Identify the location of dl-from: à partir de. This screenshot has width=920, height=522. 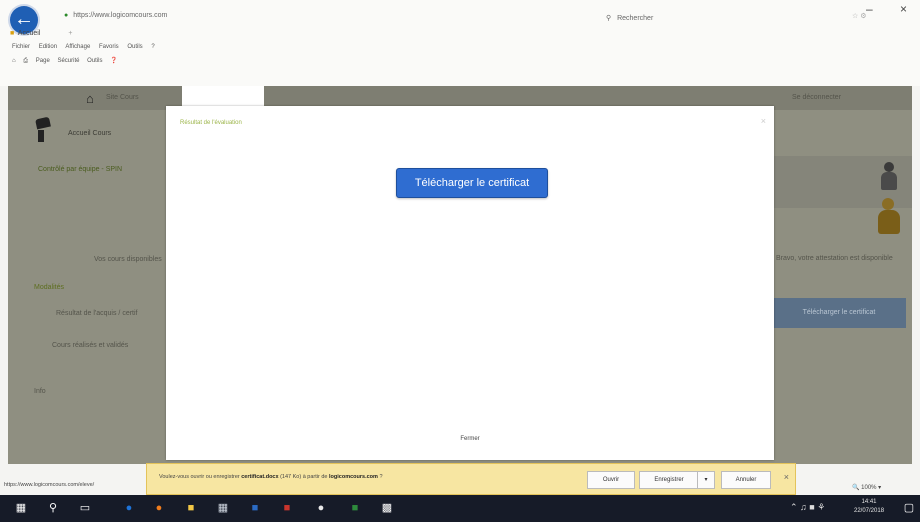
(315, 477).